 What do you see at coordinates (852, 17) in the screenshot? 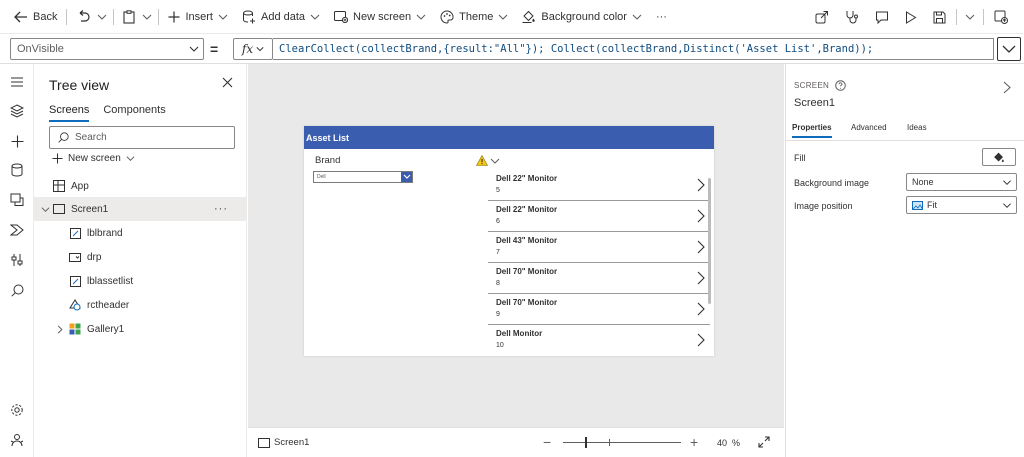
I see `app-checker-button` at bounding box center [852, 17].